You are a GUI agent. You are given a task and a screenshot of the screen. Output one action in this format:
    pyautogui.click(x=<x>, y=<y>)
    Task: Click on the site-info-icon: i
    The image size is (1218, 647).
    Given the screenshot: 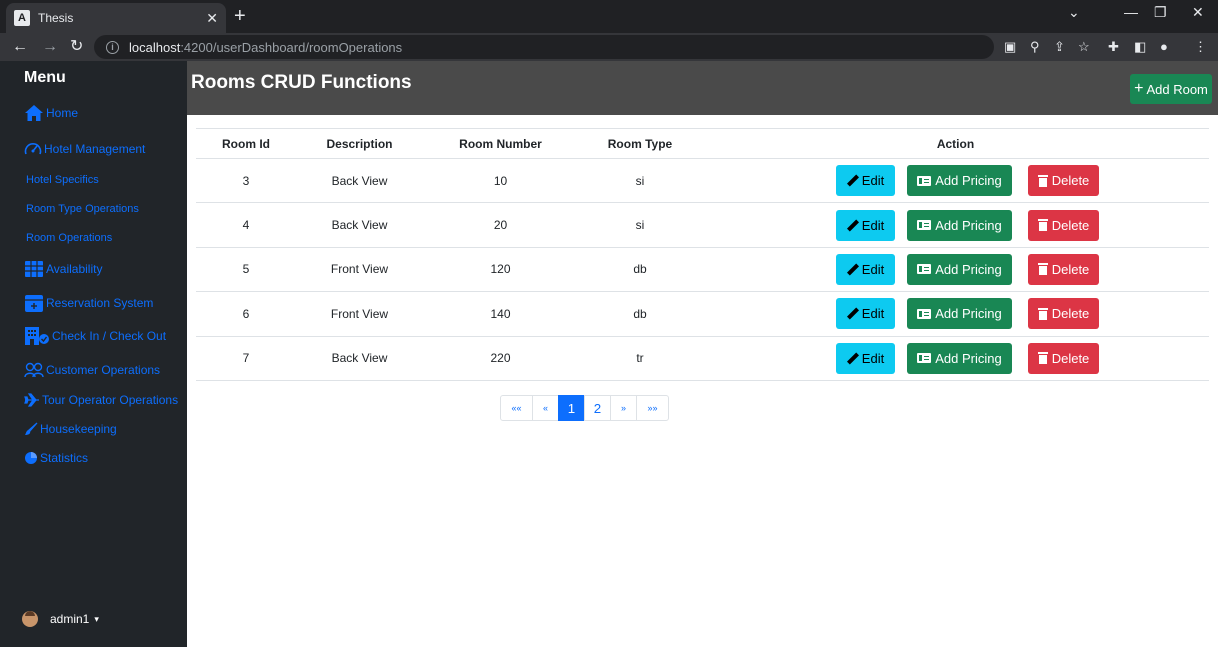 What is the action you would take?
    pyautogui.click(x=112, y=47)
    